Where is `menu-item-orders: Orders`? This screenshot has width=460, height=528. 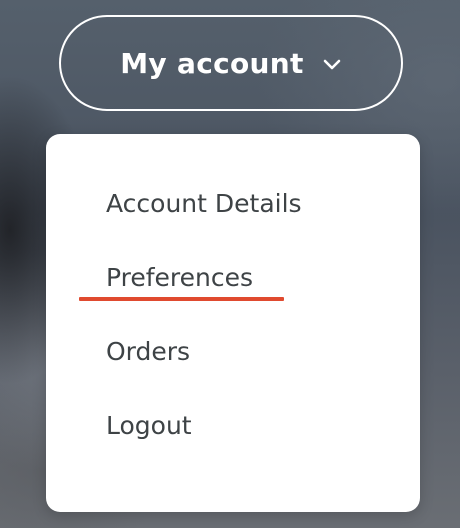
menu-item-orders: Orders is located at coordinates (148, 351).